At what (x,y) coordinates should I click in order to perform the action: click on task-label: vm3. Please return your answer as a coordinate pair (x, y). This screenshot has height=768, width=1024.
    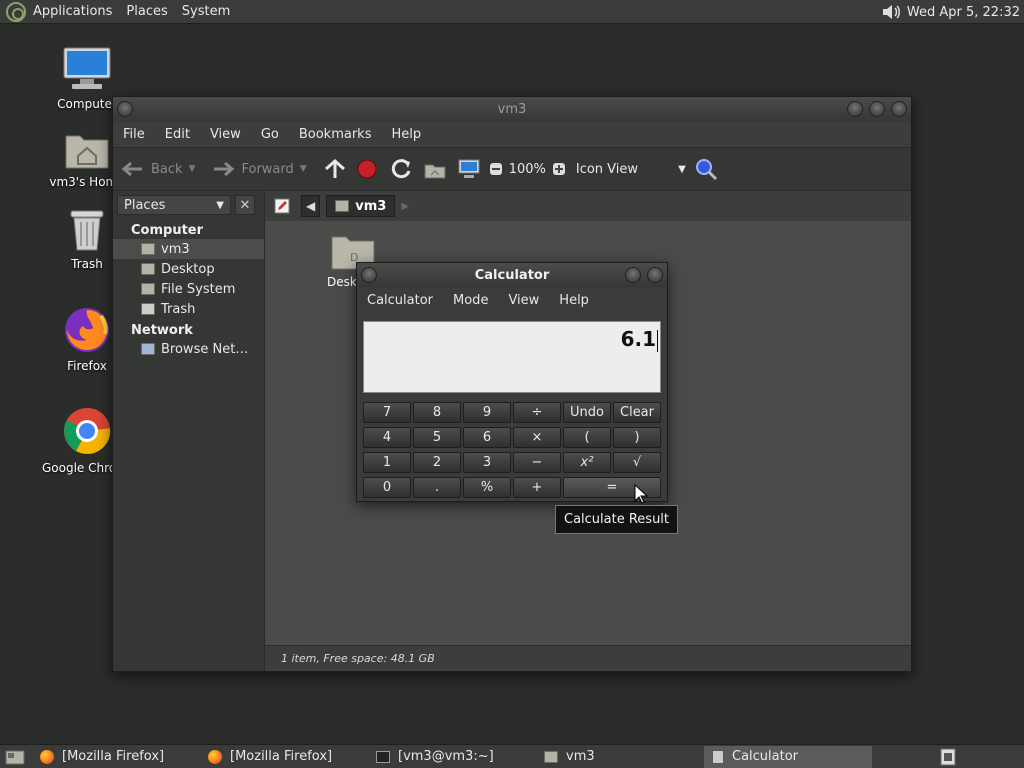
    Looking at the image, I should click on (580, 756).